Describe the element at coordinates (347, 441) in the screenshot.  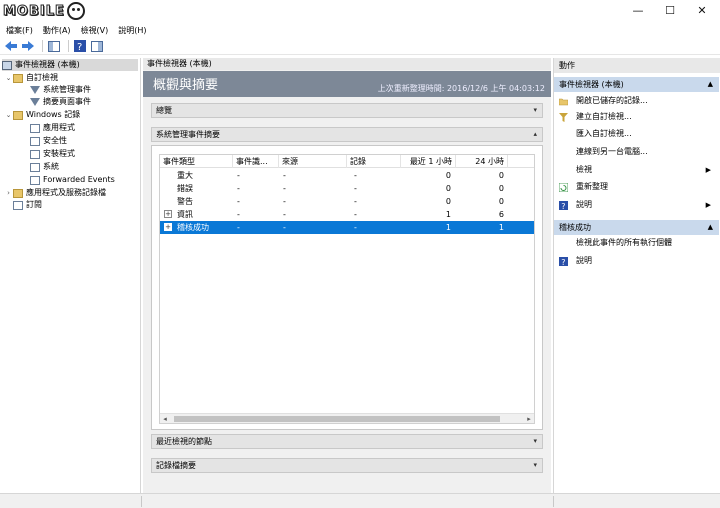
I see `section-recent-nodes-header: 最近檢視的節點 ▾` at that location.